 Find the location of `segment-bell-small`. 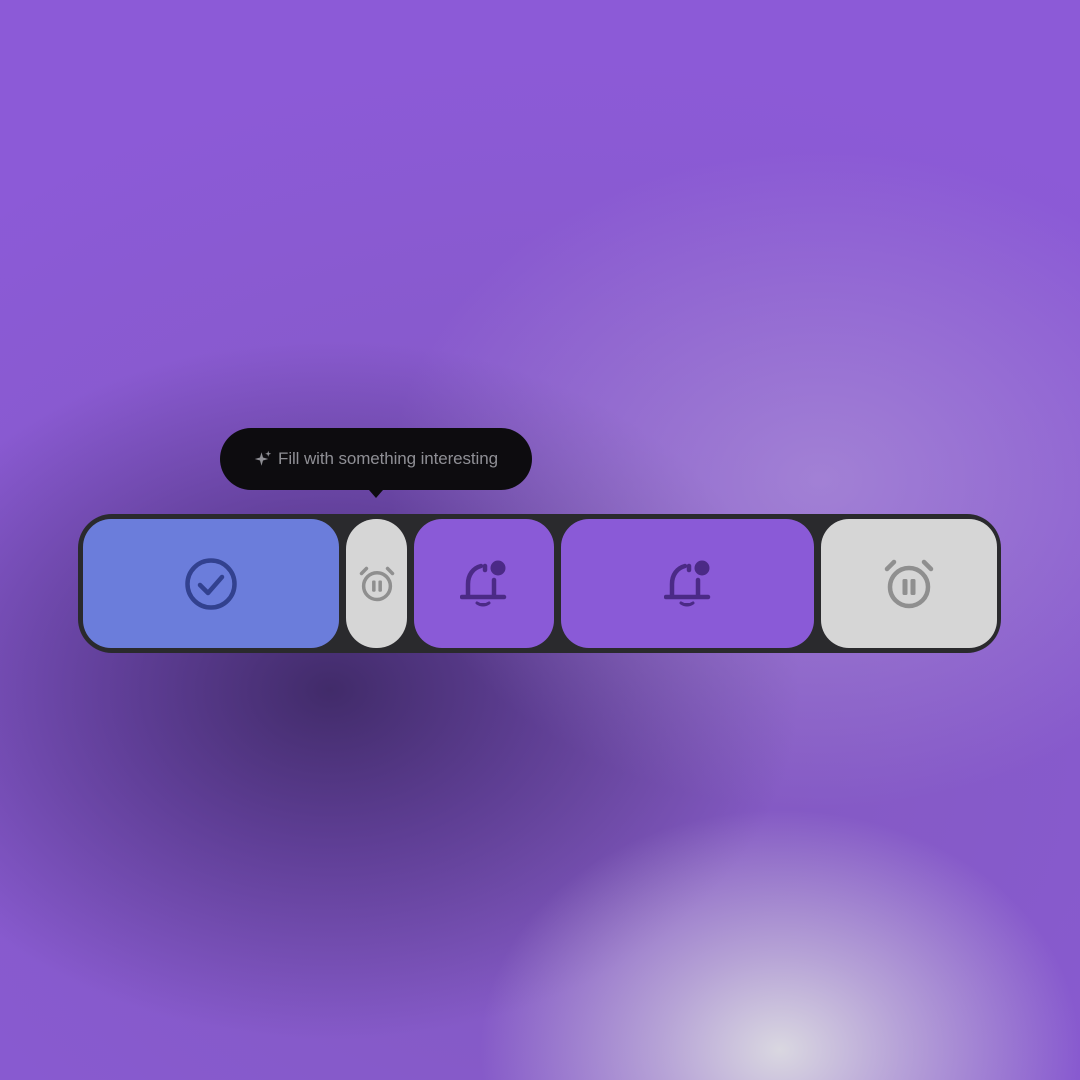

segment-bell-small is located at coordinates (484, 583).